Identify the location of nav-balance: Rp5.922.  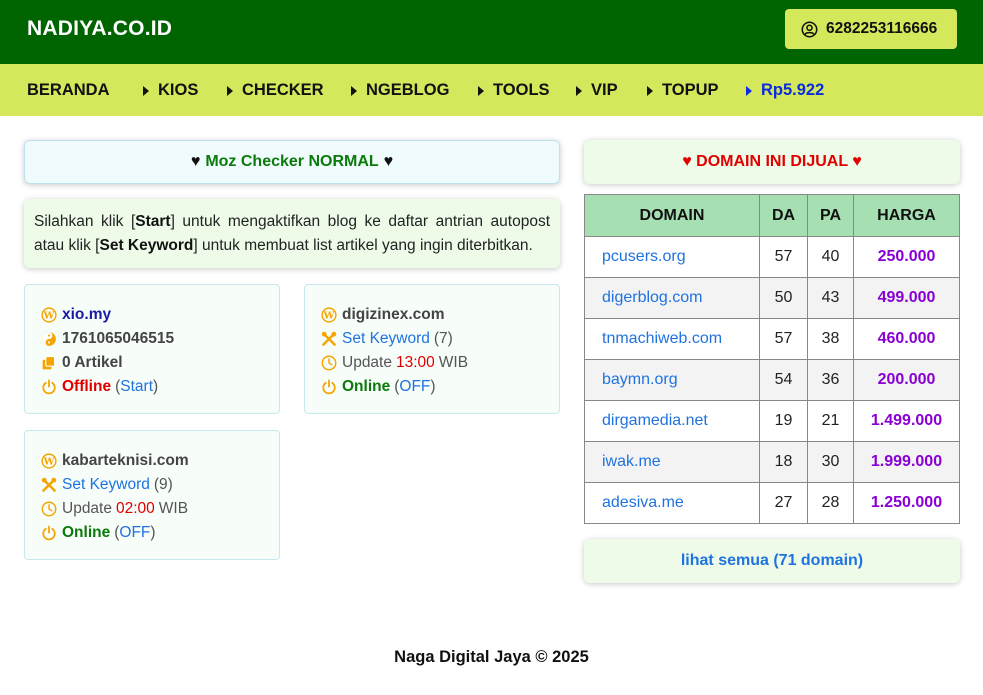
(785, 90).